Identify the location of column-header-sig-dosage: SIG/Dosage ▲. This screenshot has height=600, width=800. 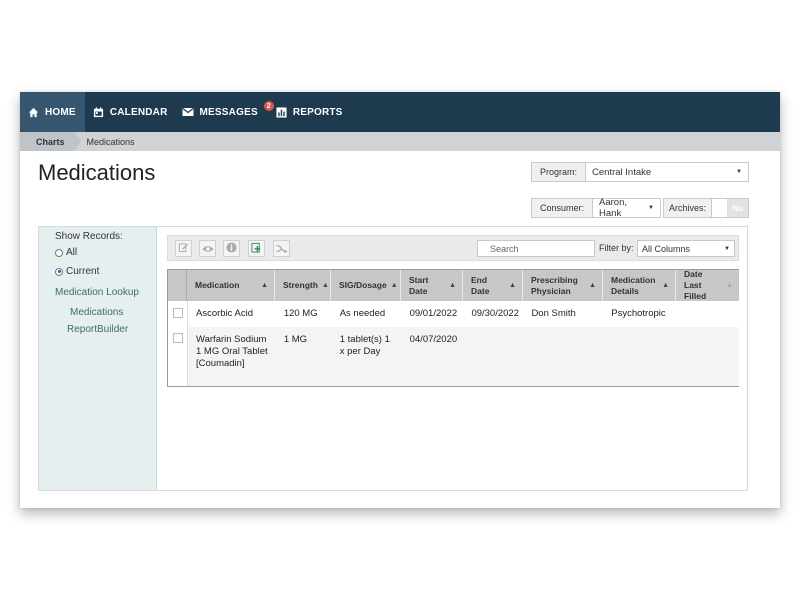
(366, 285).